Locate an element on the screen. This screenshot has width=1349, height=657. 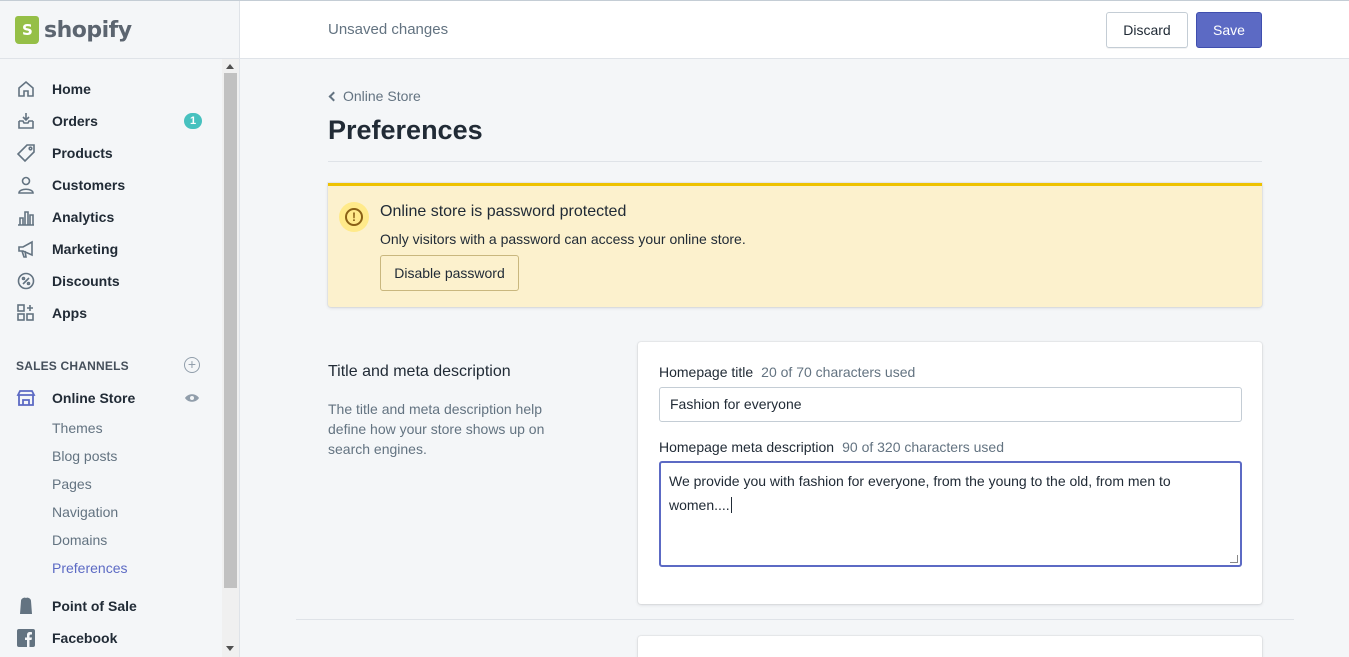
tag-icon is located at coordinates (26, 153).